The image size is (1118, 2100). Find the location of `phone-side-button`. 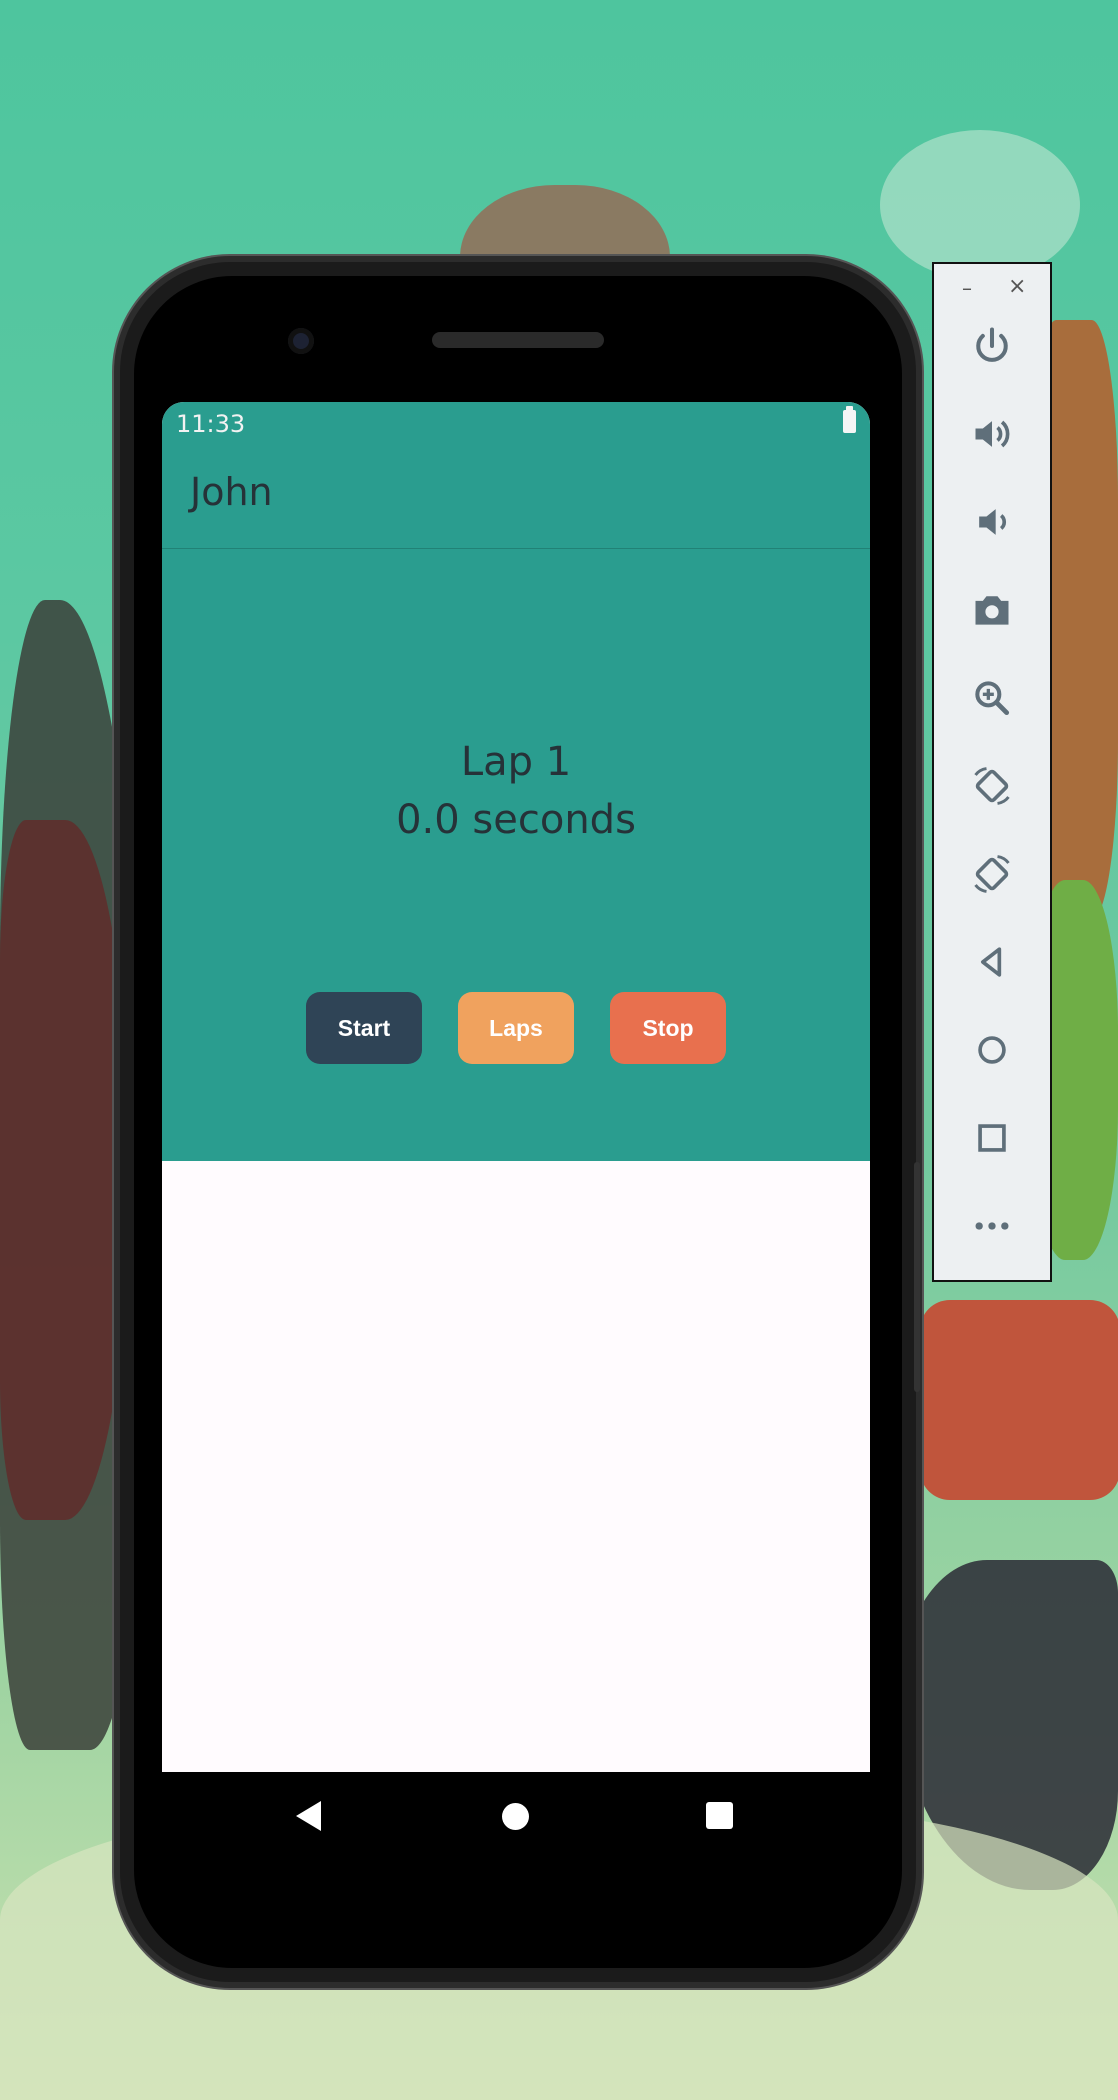

phone-side-button is located at coordinates (917, 1277).